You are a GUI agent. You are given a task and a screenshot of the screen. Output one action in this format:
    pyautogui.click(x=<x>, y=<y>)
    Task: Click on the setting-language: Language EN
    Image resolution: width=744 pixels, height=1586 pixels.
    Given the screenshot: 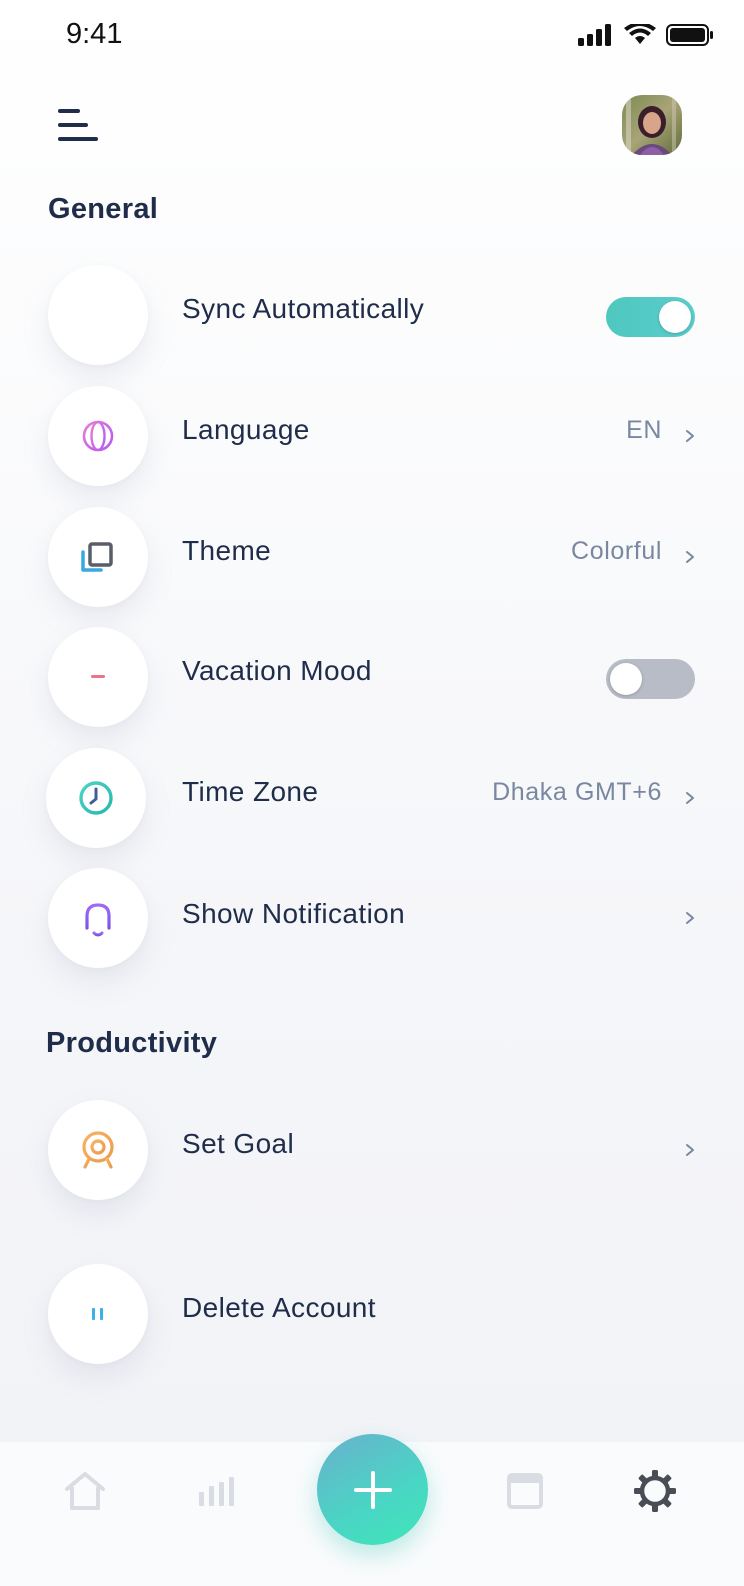 What is the action you would take?
    pyautogui.click(x=372, y=436)
    